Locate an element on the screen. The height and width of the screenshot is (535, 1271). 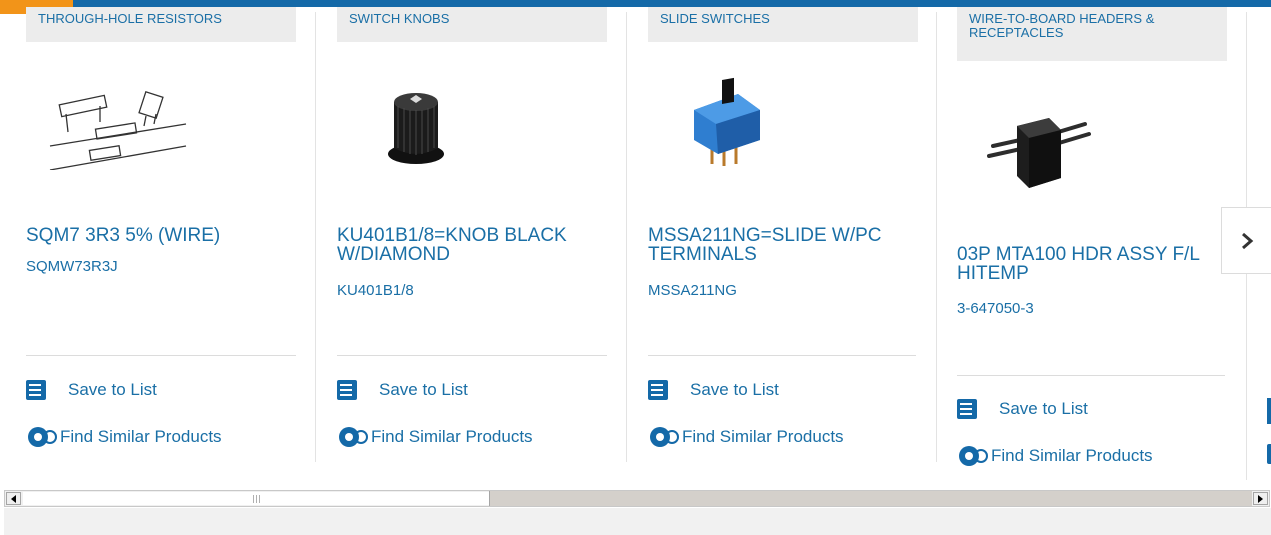
horizontal-scrollbar is located at coordinates (637, 498).